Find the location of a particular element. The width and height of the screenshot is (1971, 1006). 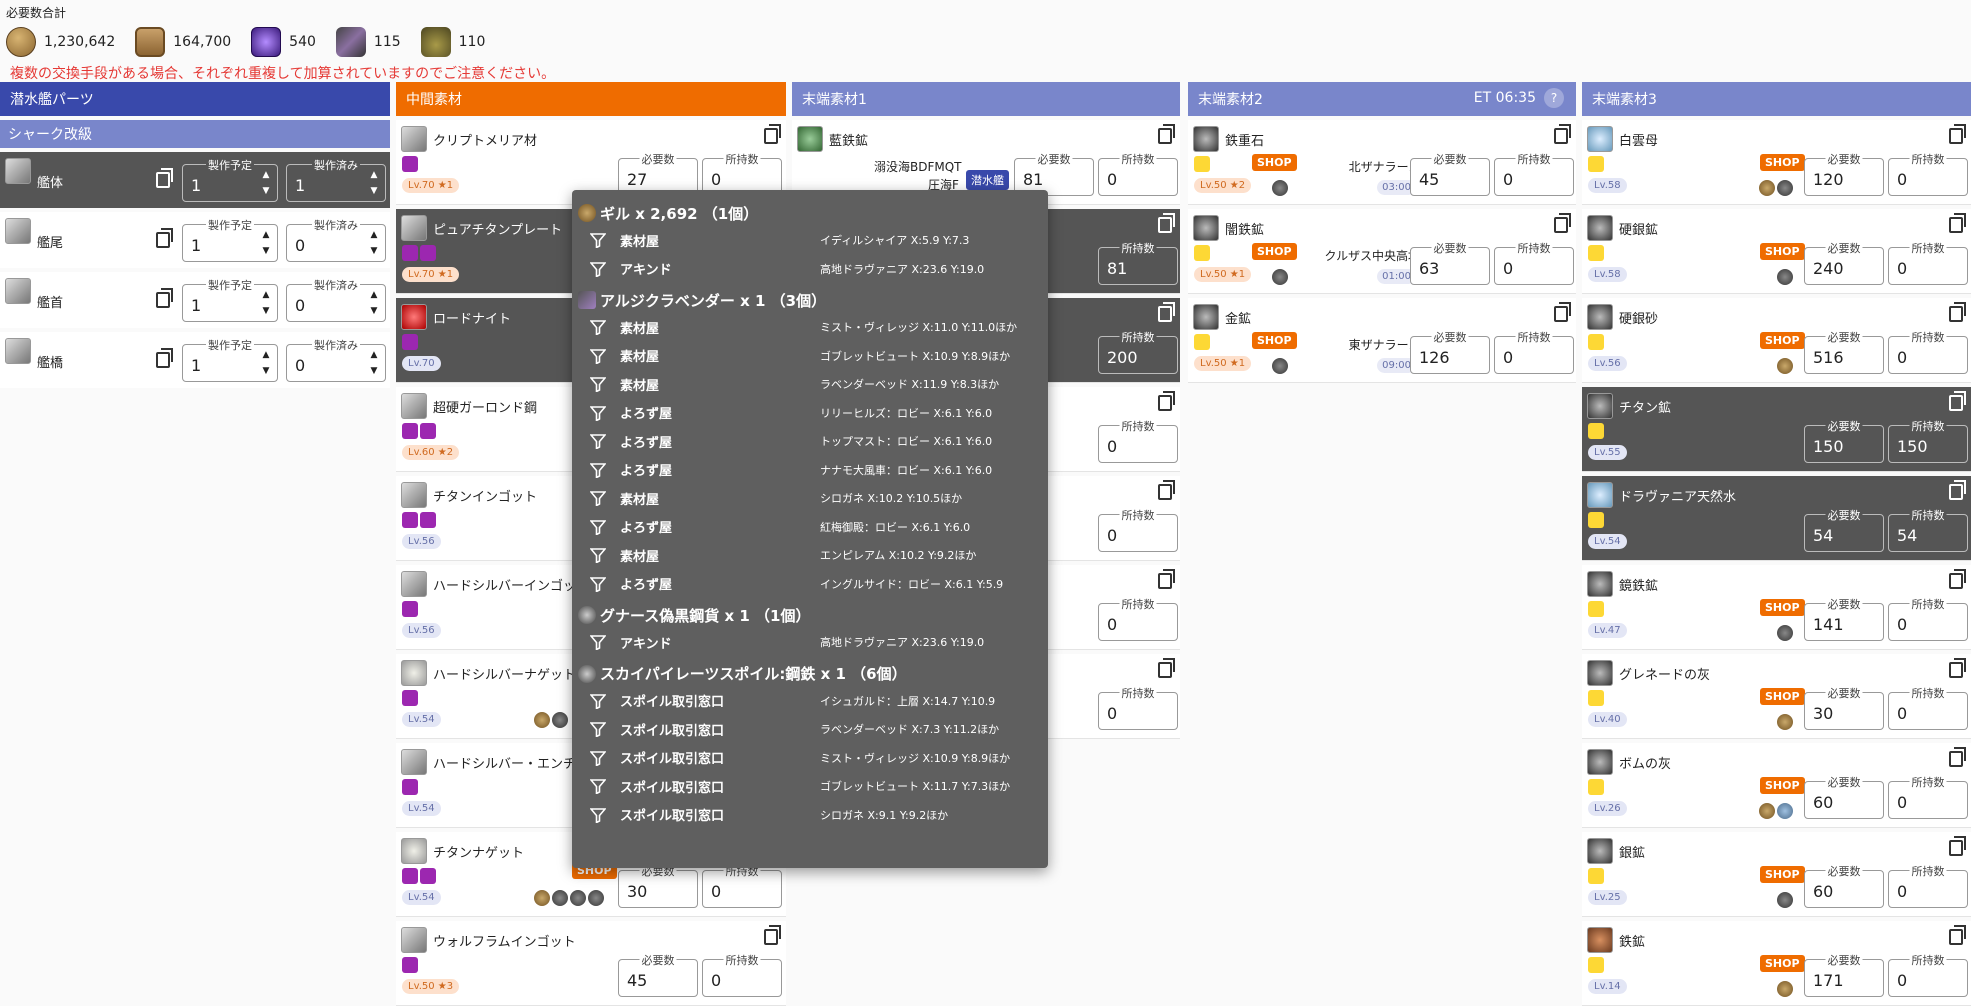

tooltip-source-row: スポイル取引窓口 ゴブレットビュート X:11.7 Y:7.3ほか is located at coordinates (810, 786).